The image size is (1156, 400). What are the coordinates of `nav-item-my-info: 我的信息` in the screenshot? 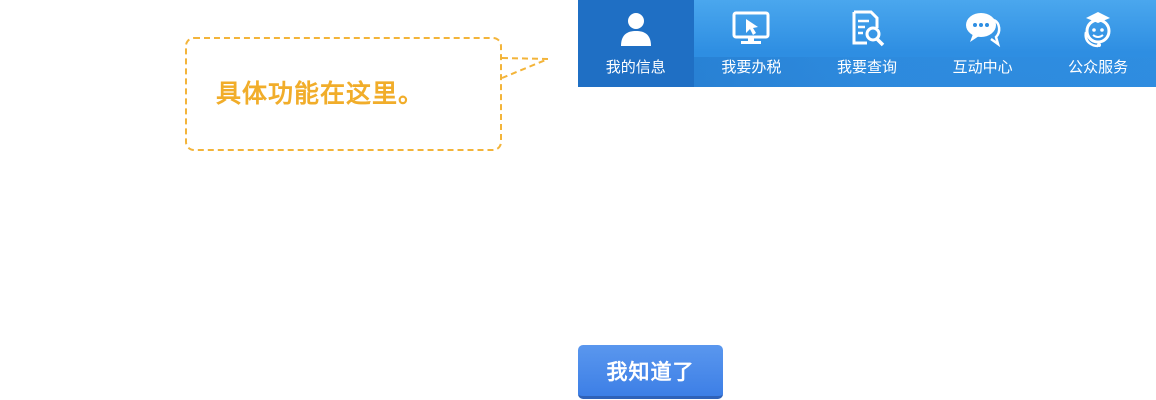 It's located at (636, 43).